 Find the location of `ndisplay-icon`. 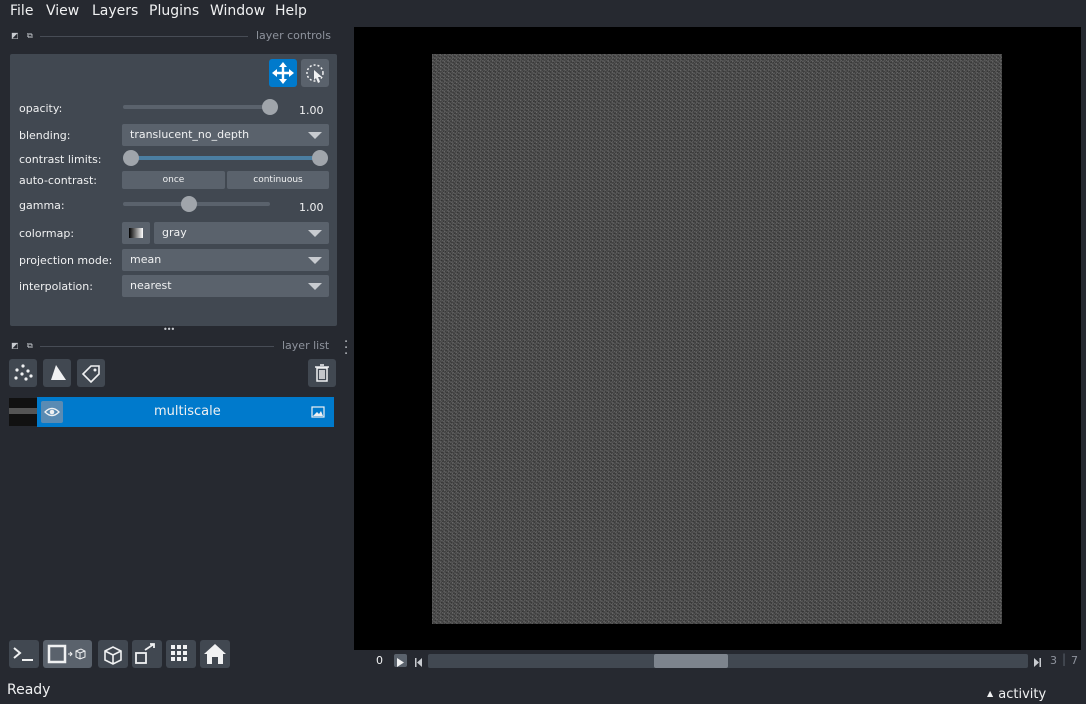

ndisplay-icon is located at coordinates (66, 654).